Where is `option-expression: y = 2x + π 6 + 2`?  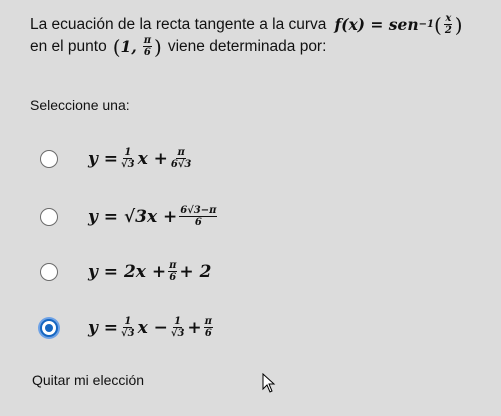
option-expression: y = 2x + π 6 + 2 is located at coordinates (150, 272).